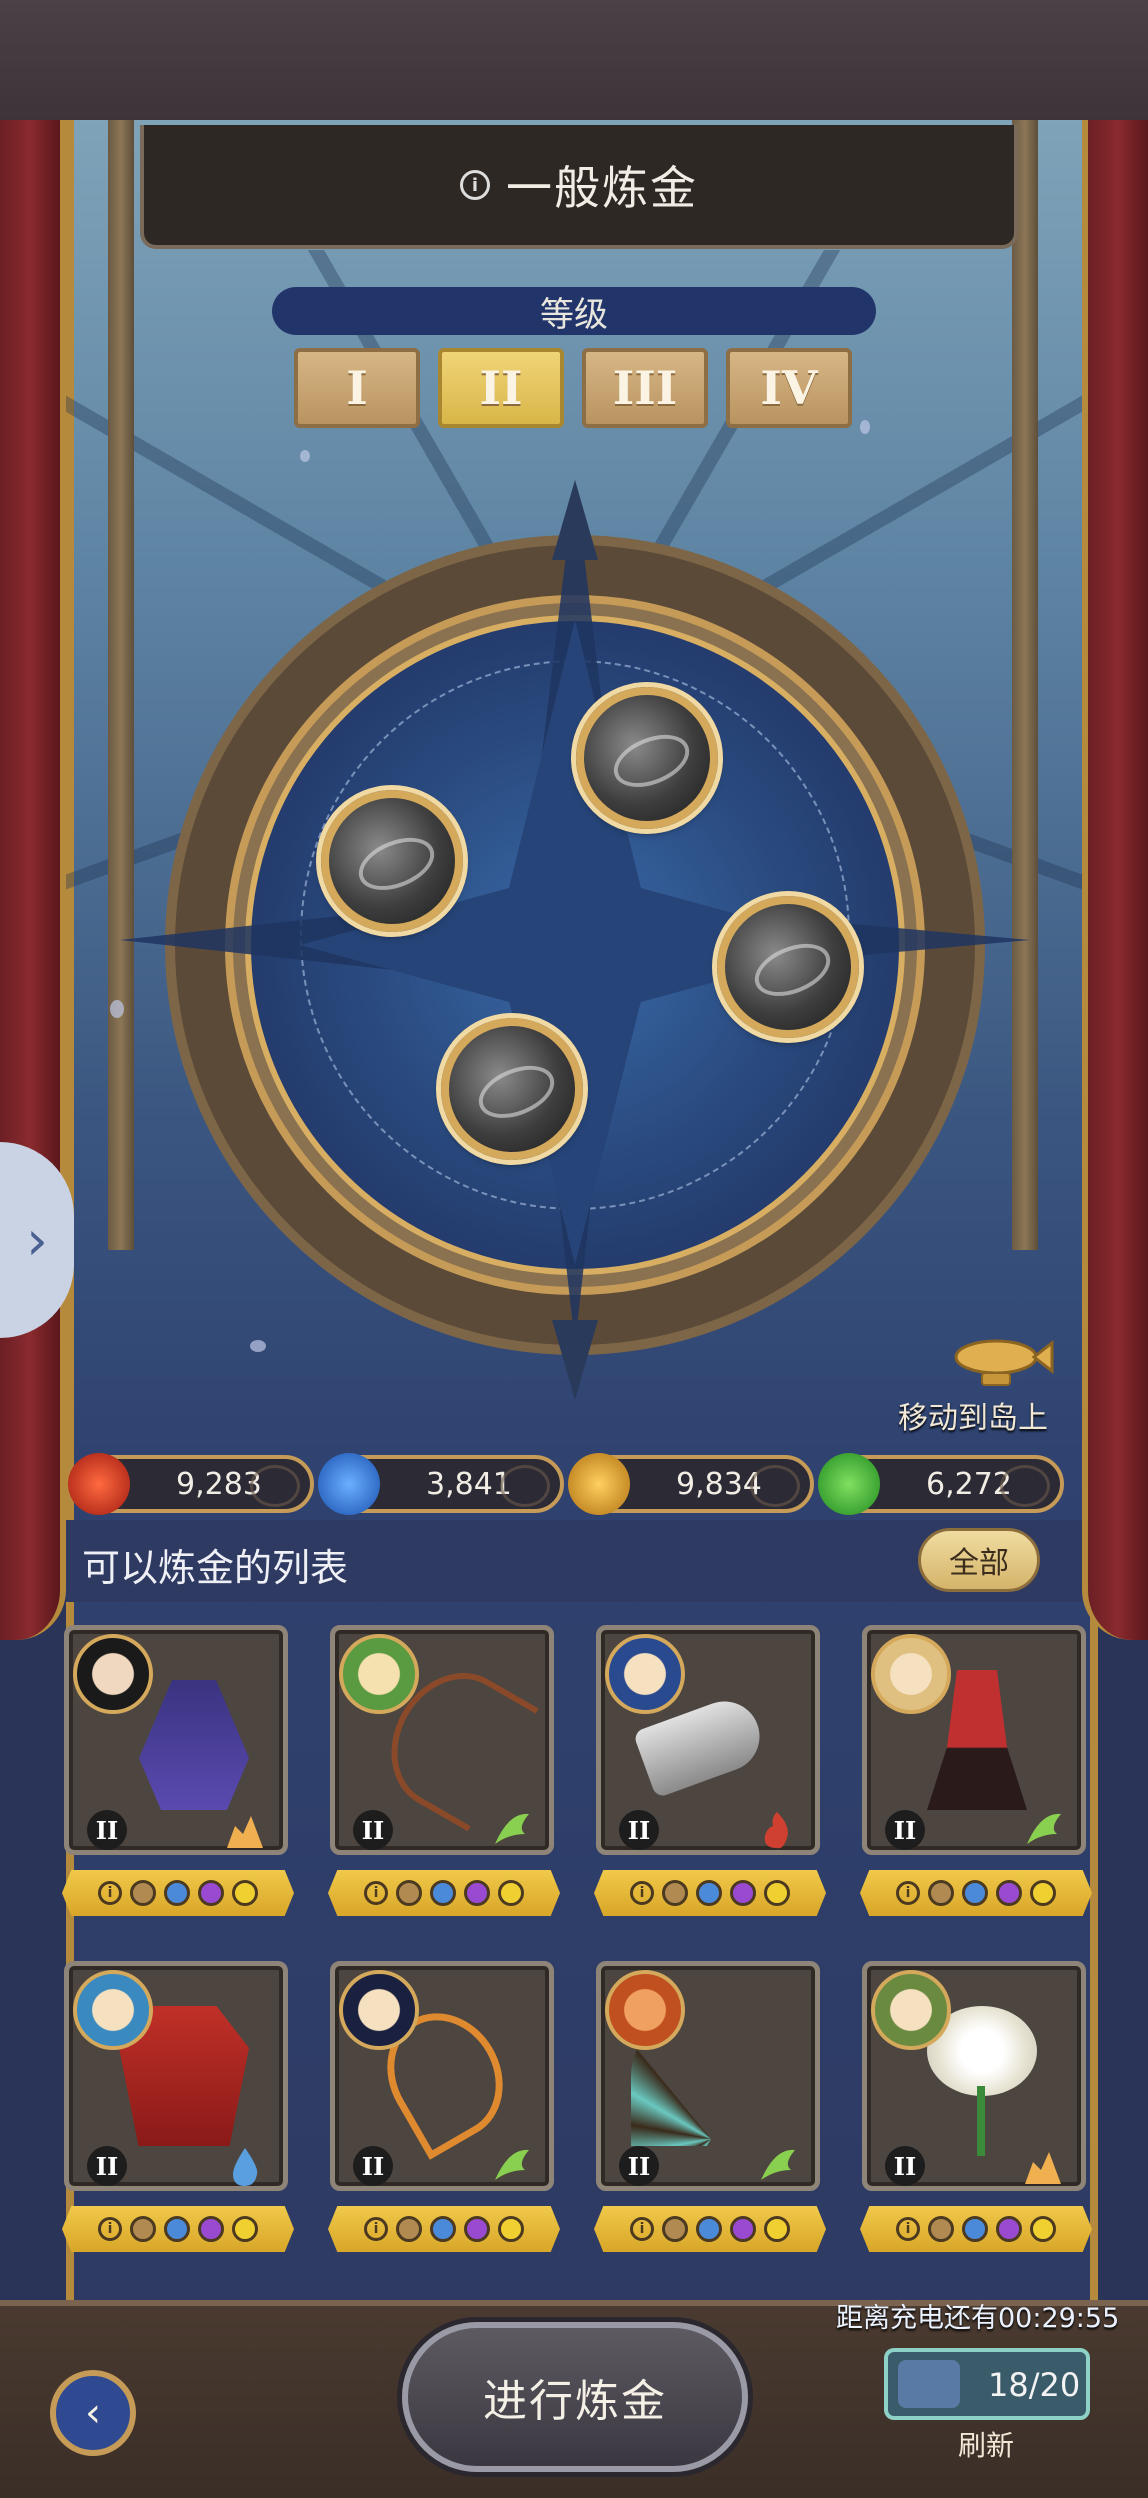 The width and height of the screenshot is (1148, 2498). I want to click on robe-item-art, so click(194, 1745).